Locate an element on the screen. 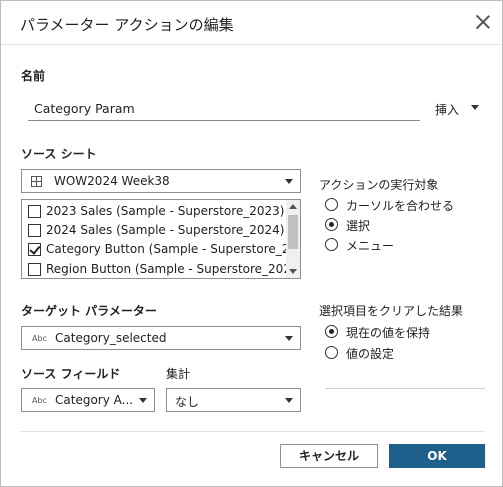 The height and width of the screenshot is (487, 503). name-input is located at coordinates (224, 109).